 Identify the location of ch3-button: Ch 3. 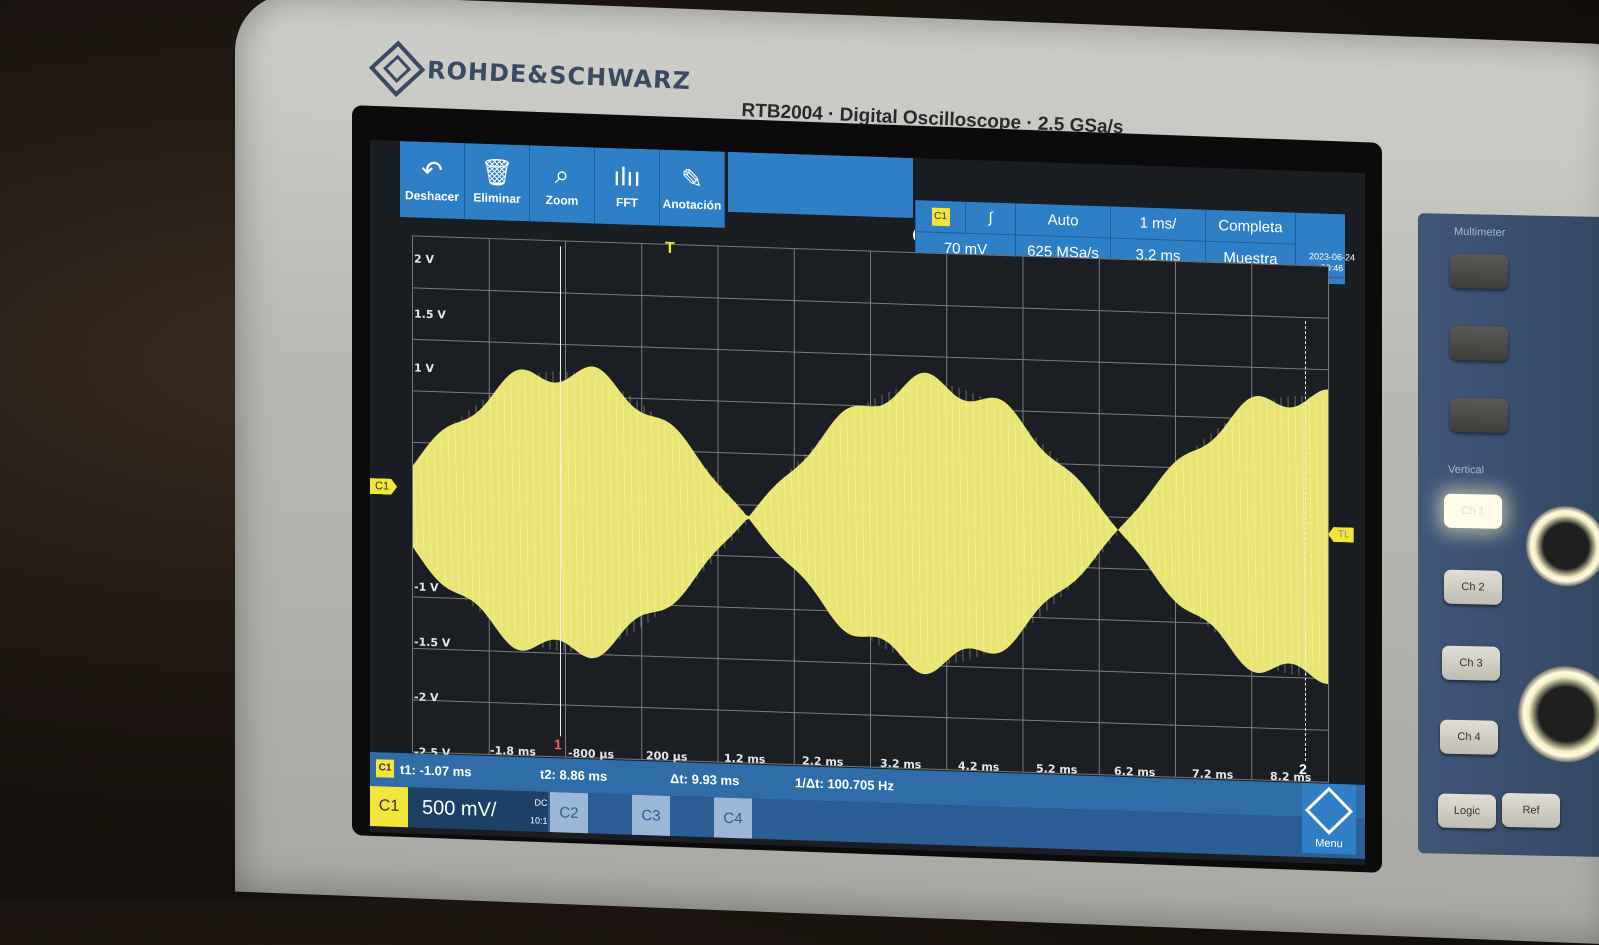
(1471, 663).